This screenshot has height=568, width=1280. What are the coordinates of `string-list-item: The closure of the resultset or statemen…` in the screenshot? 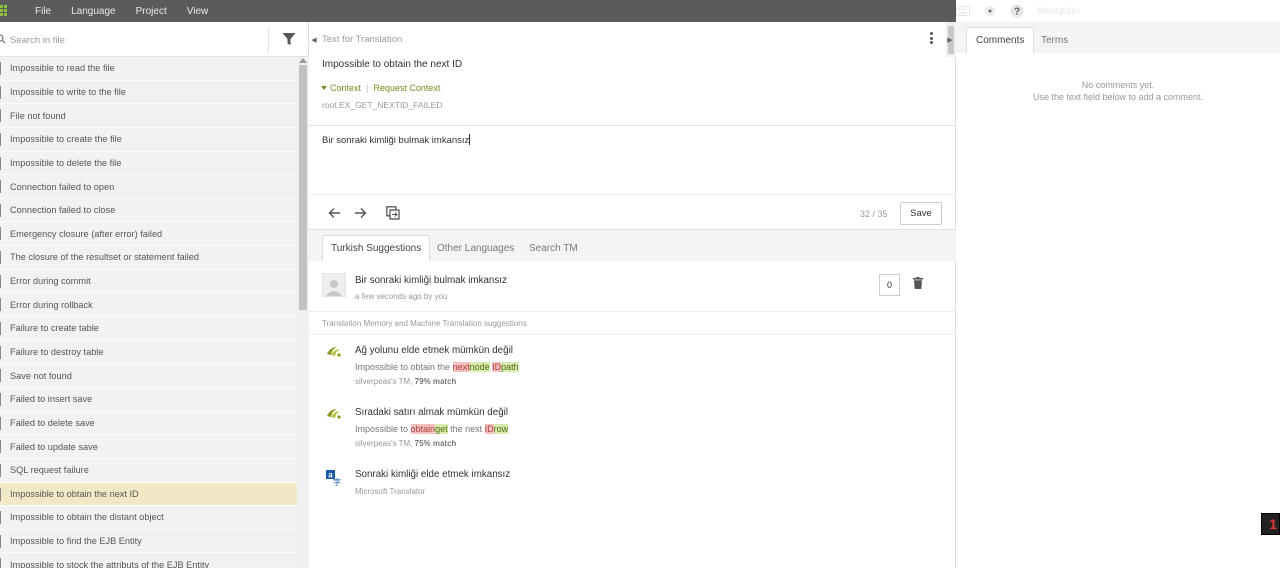 It's located at (148, 258).